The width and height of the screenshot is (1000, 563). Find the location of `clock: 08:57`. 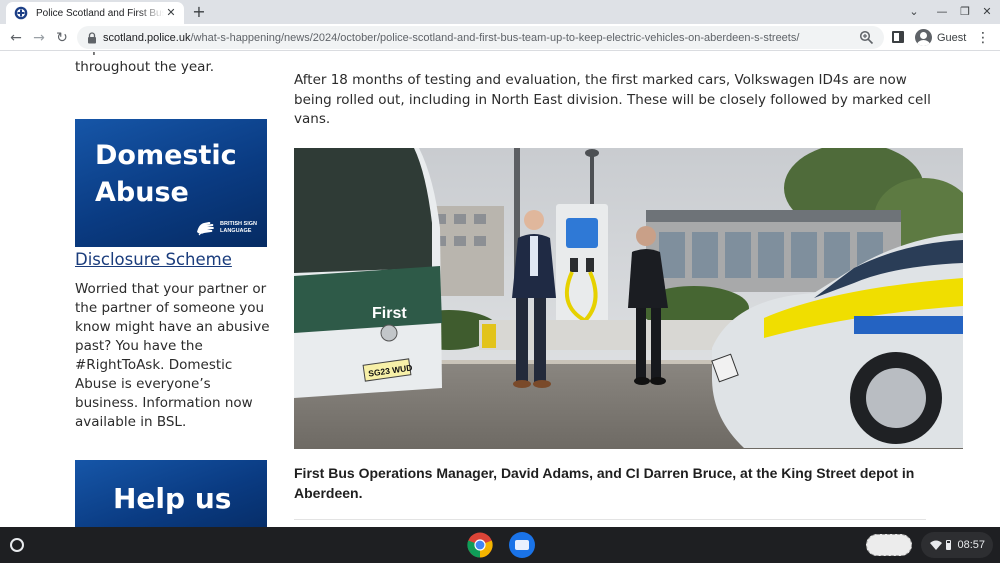

clock: 08:57 is located at coordinates (971, 545).